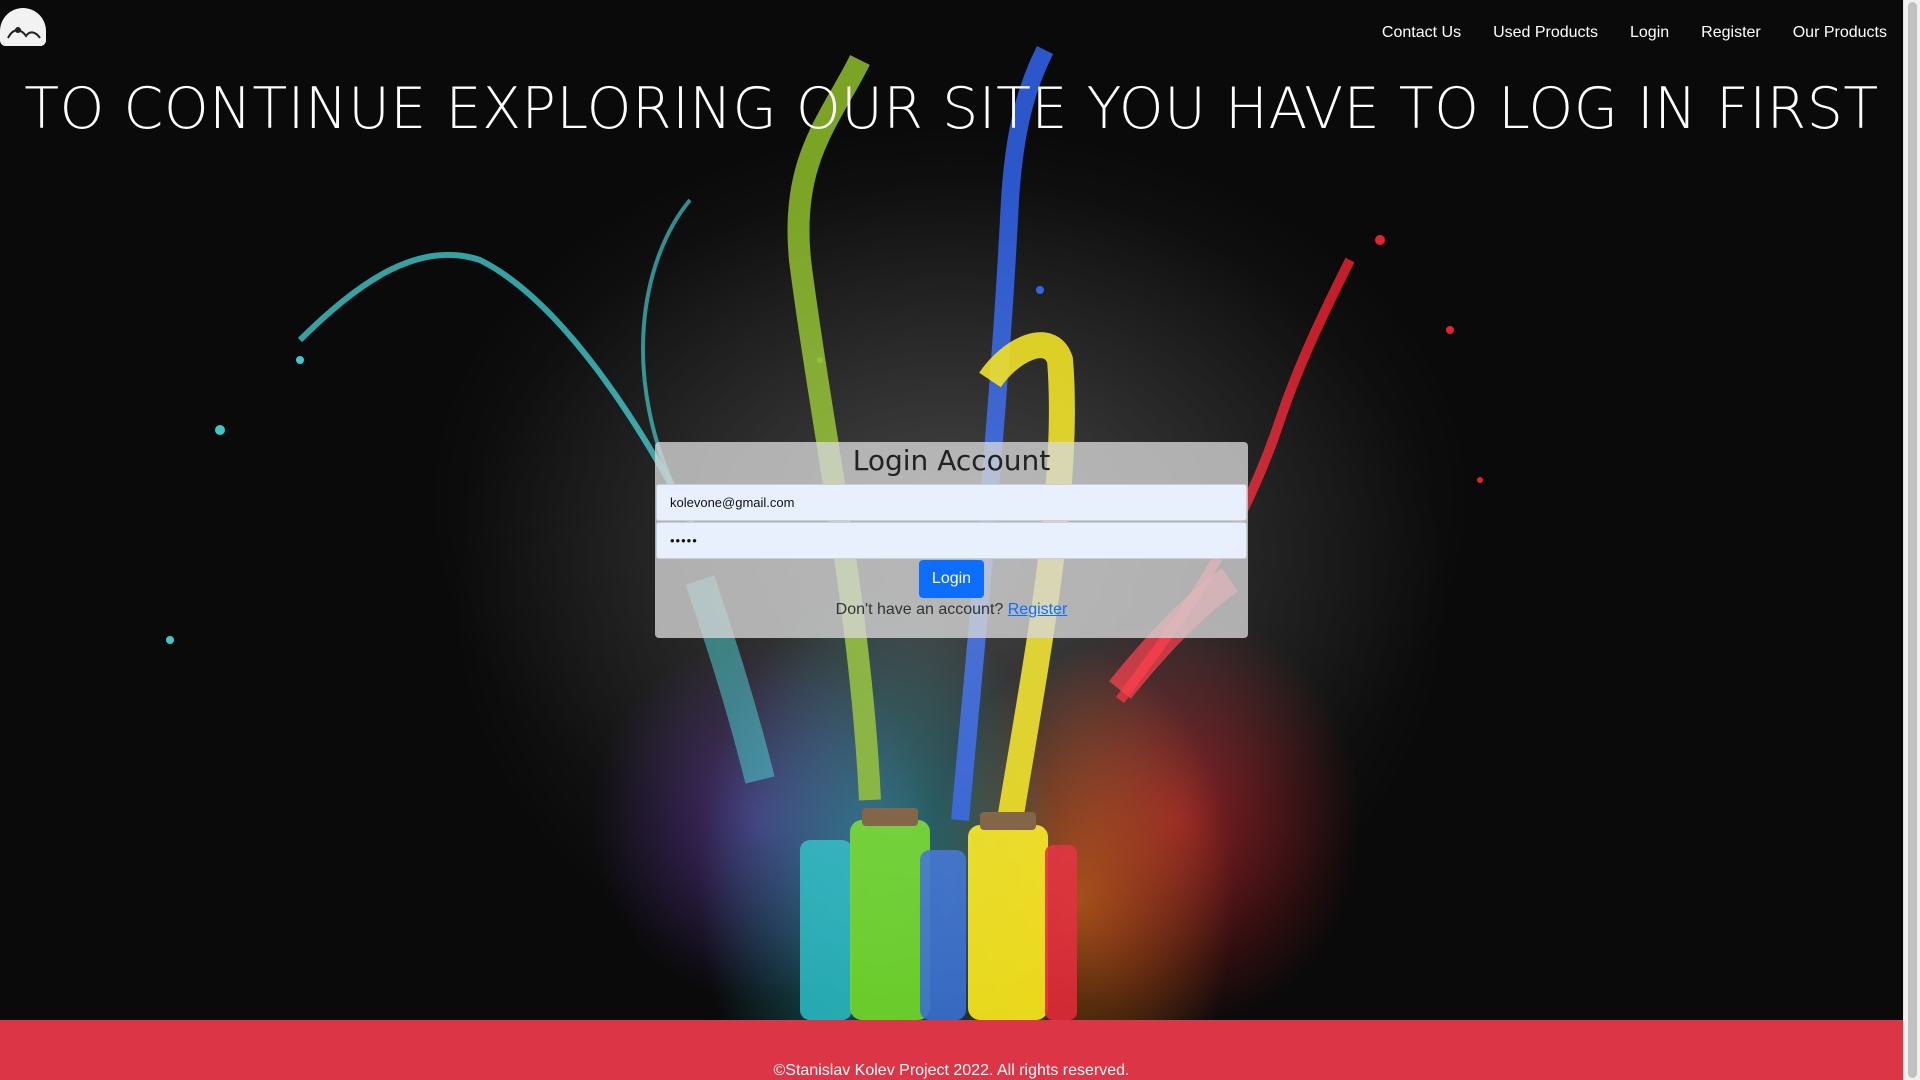 This screenshot has height=1080, width=1920. What do you see at coordinates (951, 579) in the screenshot?
I see `login-button: Login` at bounding box center [951, 579].